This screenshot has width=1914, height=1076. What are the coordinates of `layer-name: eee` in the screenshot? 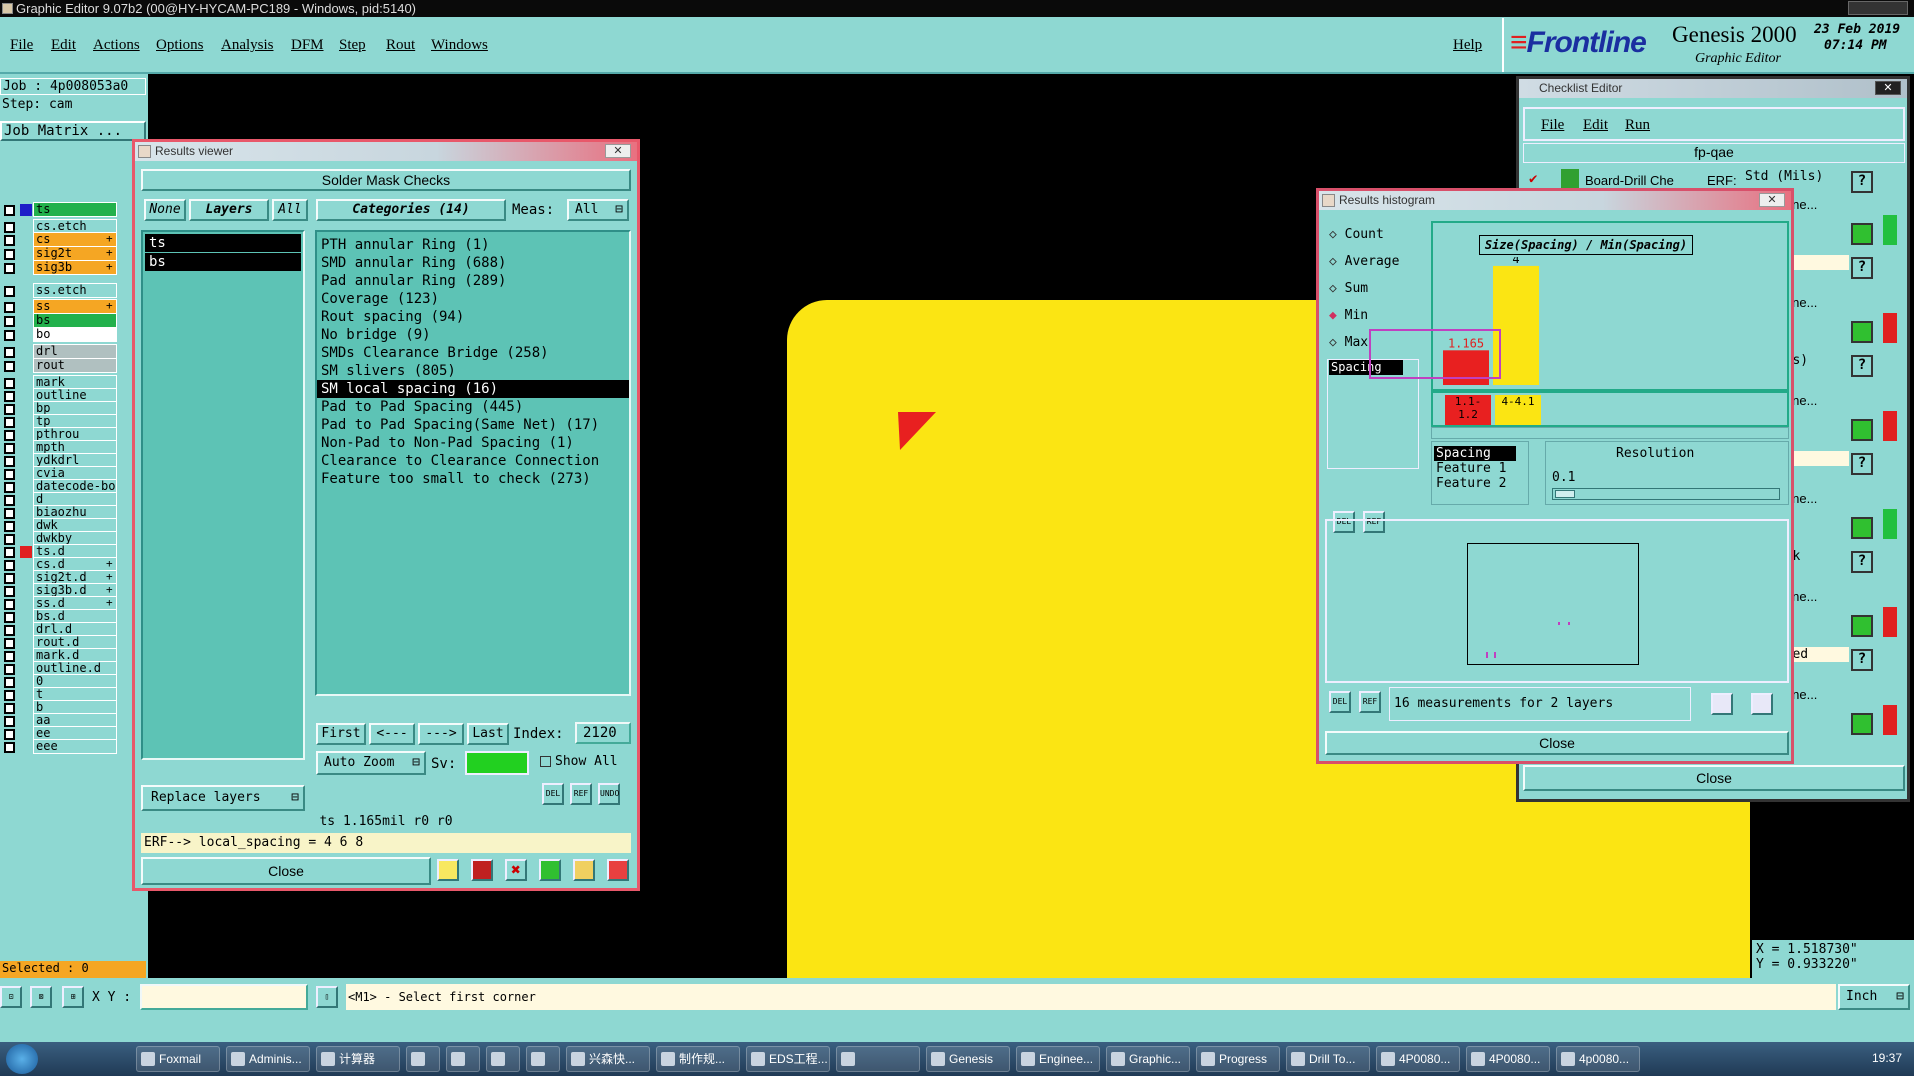 It's located at (75, 746).